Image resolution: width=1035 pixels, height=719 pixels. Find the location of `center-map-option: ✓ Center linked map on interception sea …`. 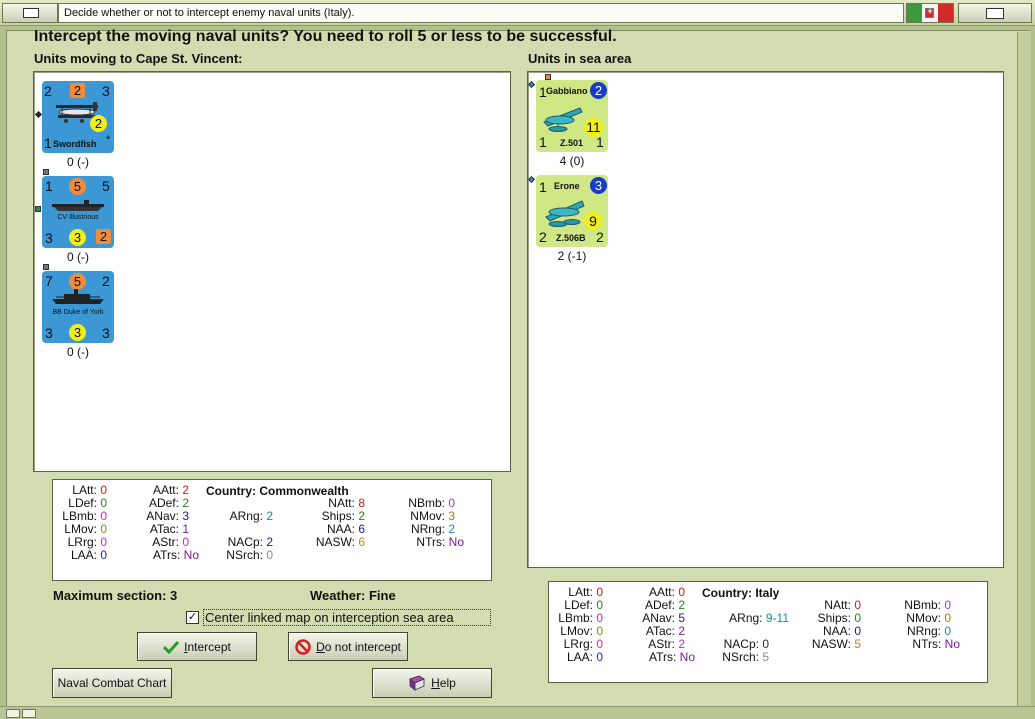

center-map-option: ✓ Center linked map on interception sea … is located at coordinates (338, 617).